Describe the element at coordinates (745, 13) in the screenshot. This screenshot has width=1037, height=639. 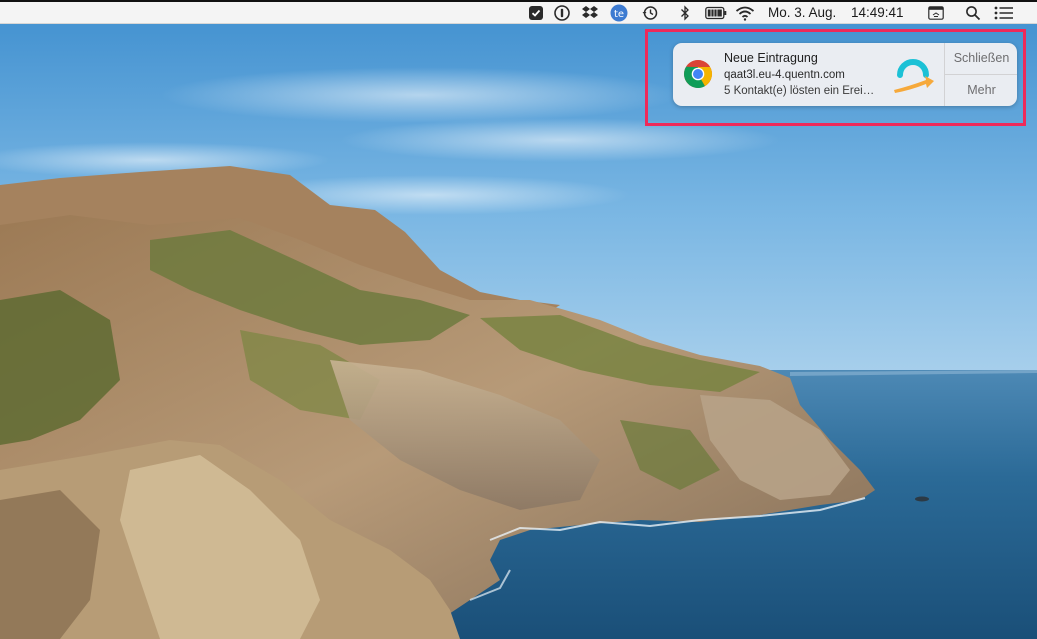
I see `wifi-icon` at that location.